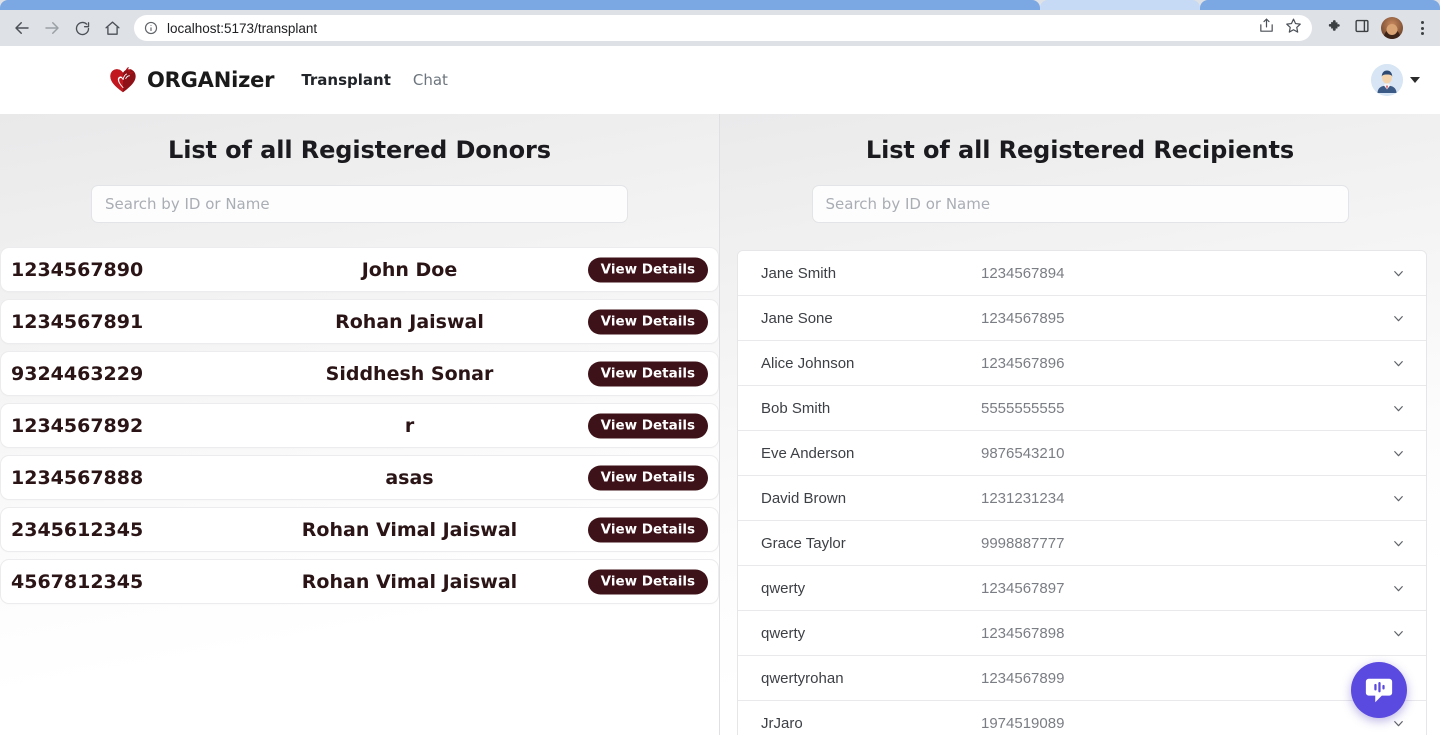 The height and width of the screenshot is (735, 1440). Describe the element at coordinates (1120, 5) in the screenshot. I see `browser-tab-active` at that location.